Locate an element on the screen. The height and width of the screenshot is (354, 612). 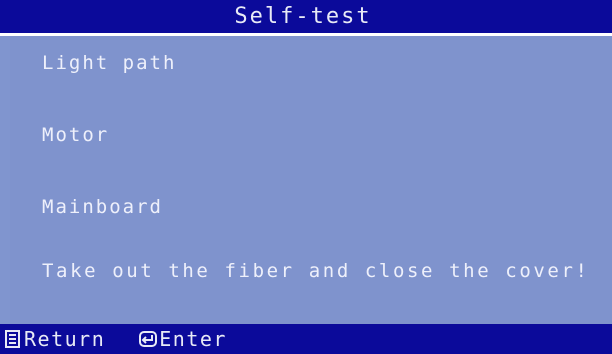
test-item-mainboard: Mainboard is located at coordinates (102, 207).